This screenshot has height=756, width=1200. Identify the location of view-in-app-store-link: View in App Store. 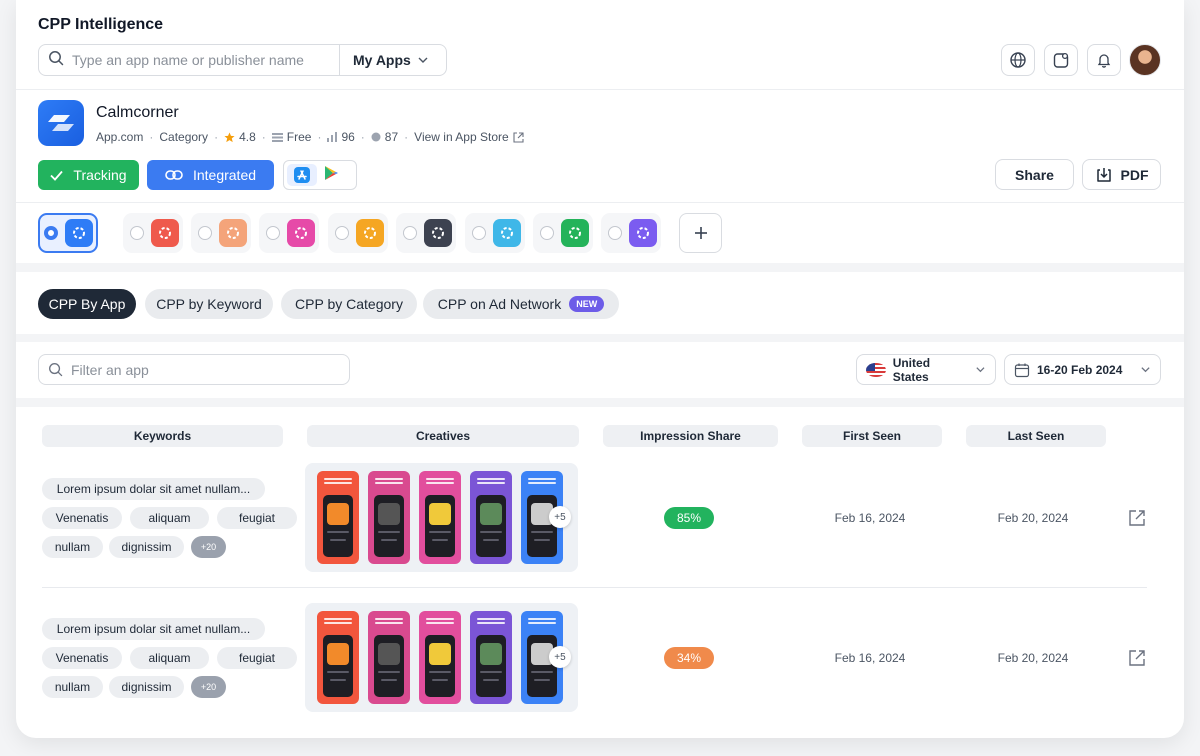
(469, 137).